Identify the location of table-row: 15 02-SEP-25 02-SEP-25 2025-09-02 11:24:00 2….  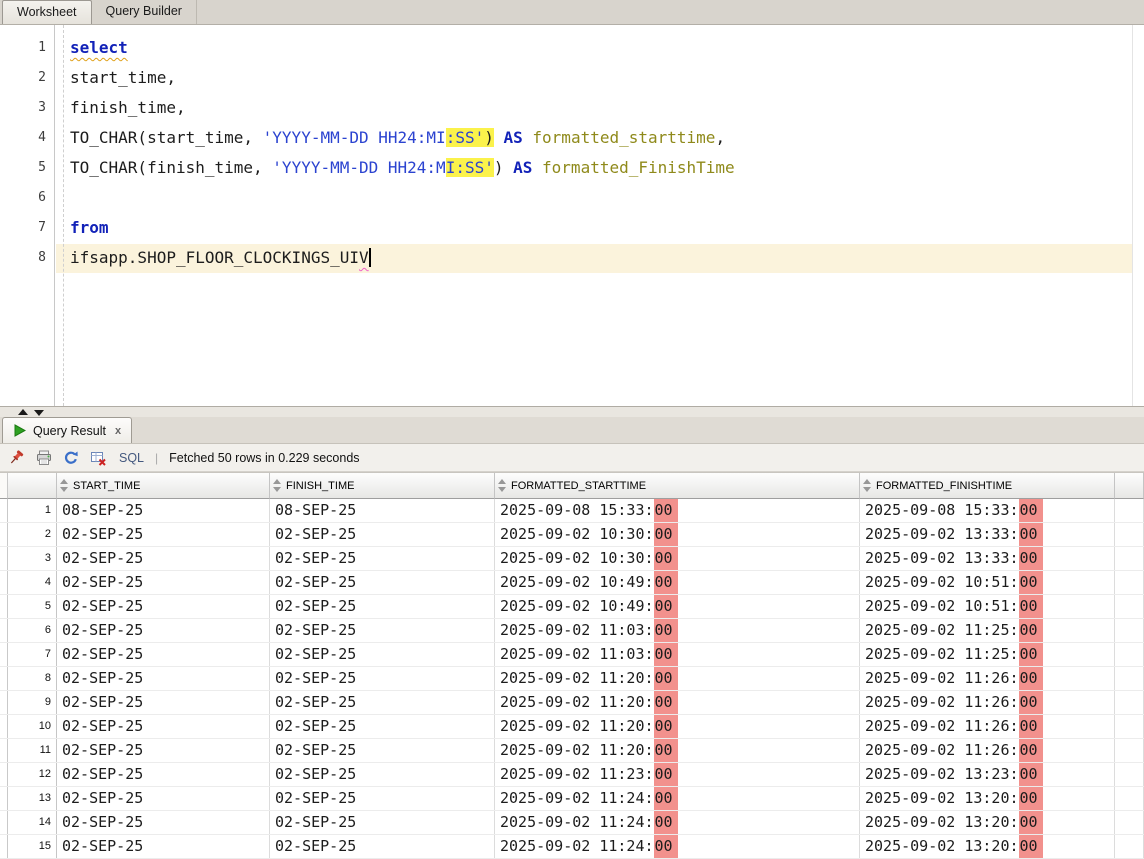
(572, 847).